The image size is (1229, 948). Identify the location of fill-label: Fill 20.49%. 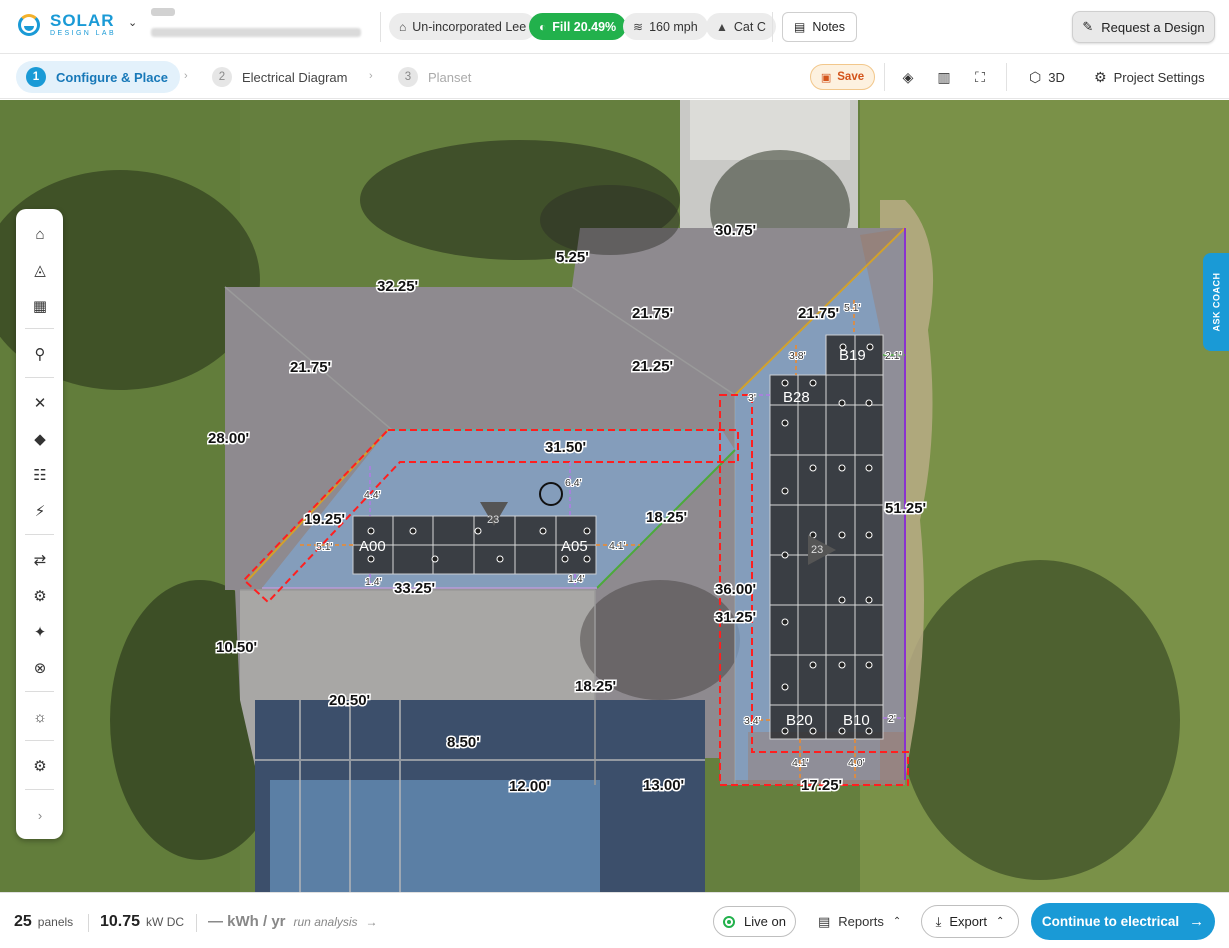
(584, 26).